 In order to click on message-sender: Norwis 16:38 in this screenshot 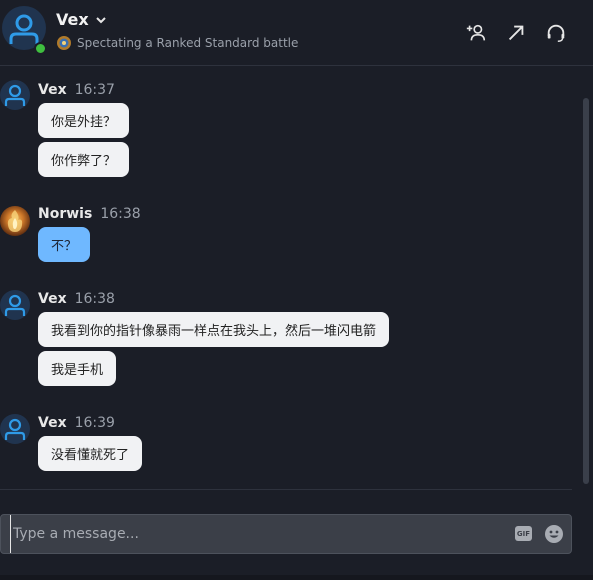, I will do `click(89, 214)`.